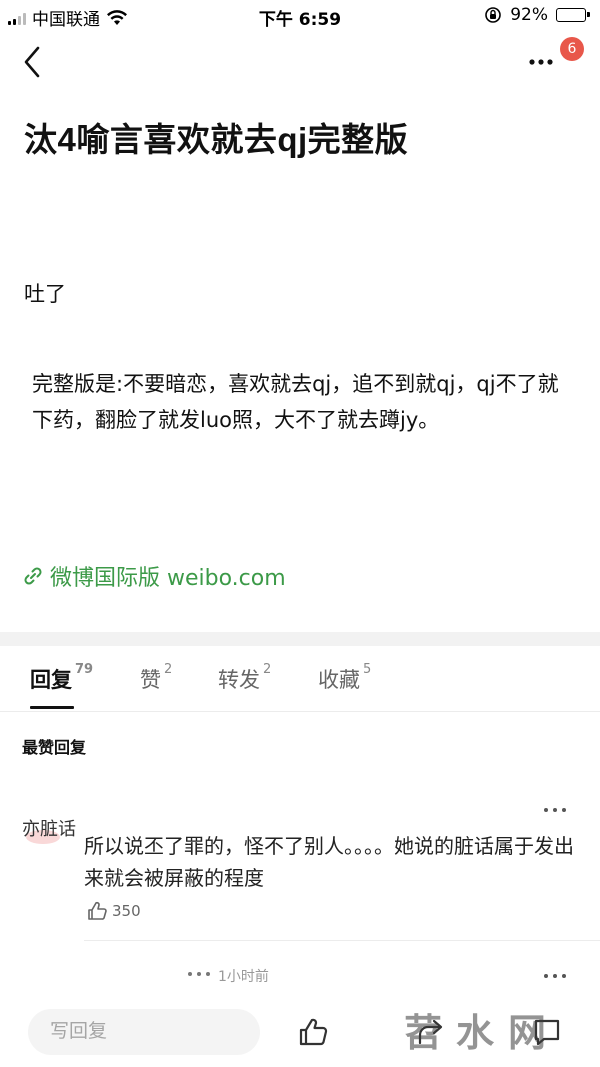 The image size is (600, 1067). Describe the element at coordinates (329, 862) in the screenshot. I see `reply-text: 所以说丕了罪的，怪不了别人。。。。她说的脏话属于发出来就会被屏蔽的程度` at that location.